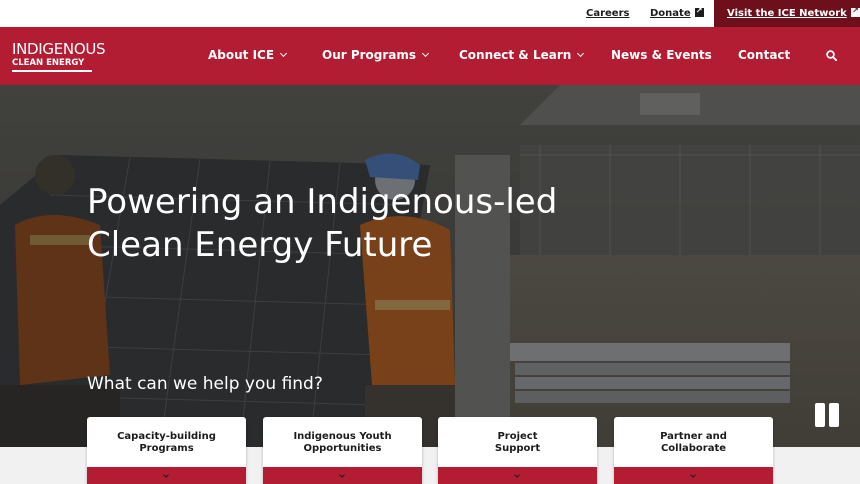  I want to click on card-partner-collaborate: Partner and Collaborate, so click(693, 450).